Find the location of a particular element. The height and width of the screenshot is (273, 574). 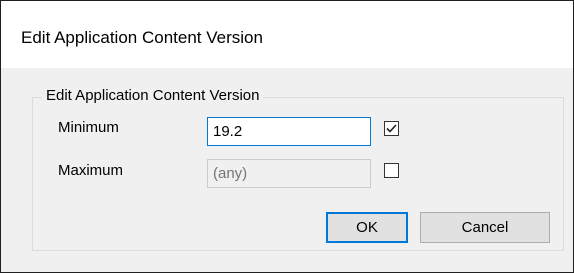

minimum-checkbox is located at coordinates (391, 128).